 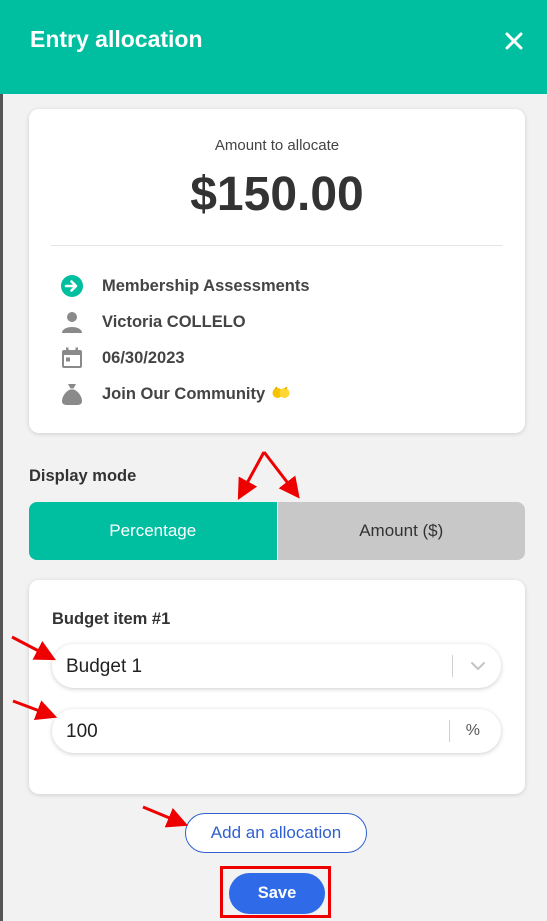 I want to click on arrow-to-budget-select, so click(x=33, y=648).